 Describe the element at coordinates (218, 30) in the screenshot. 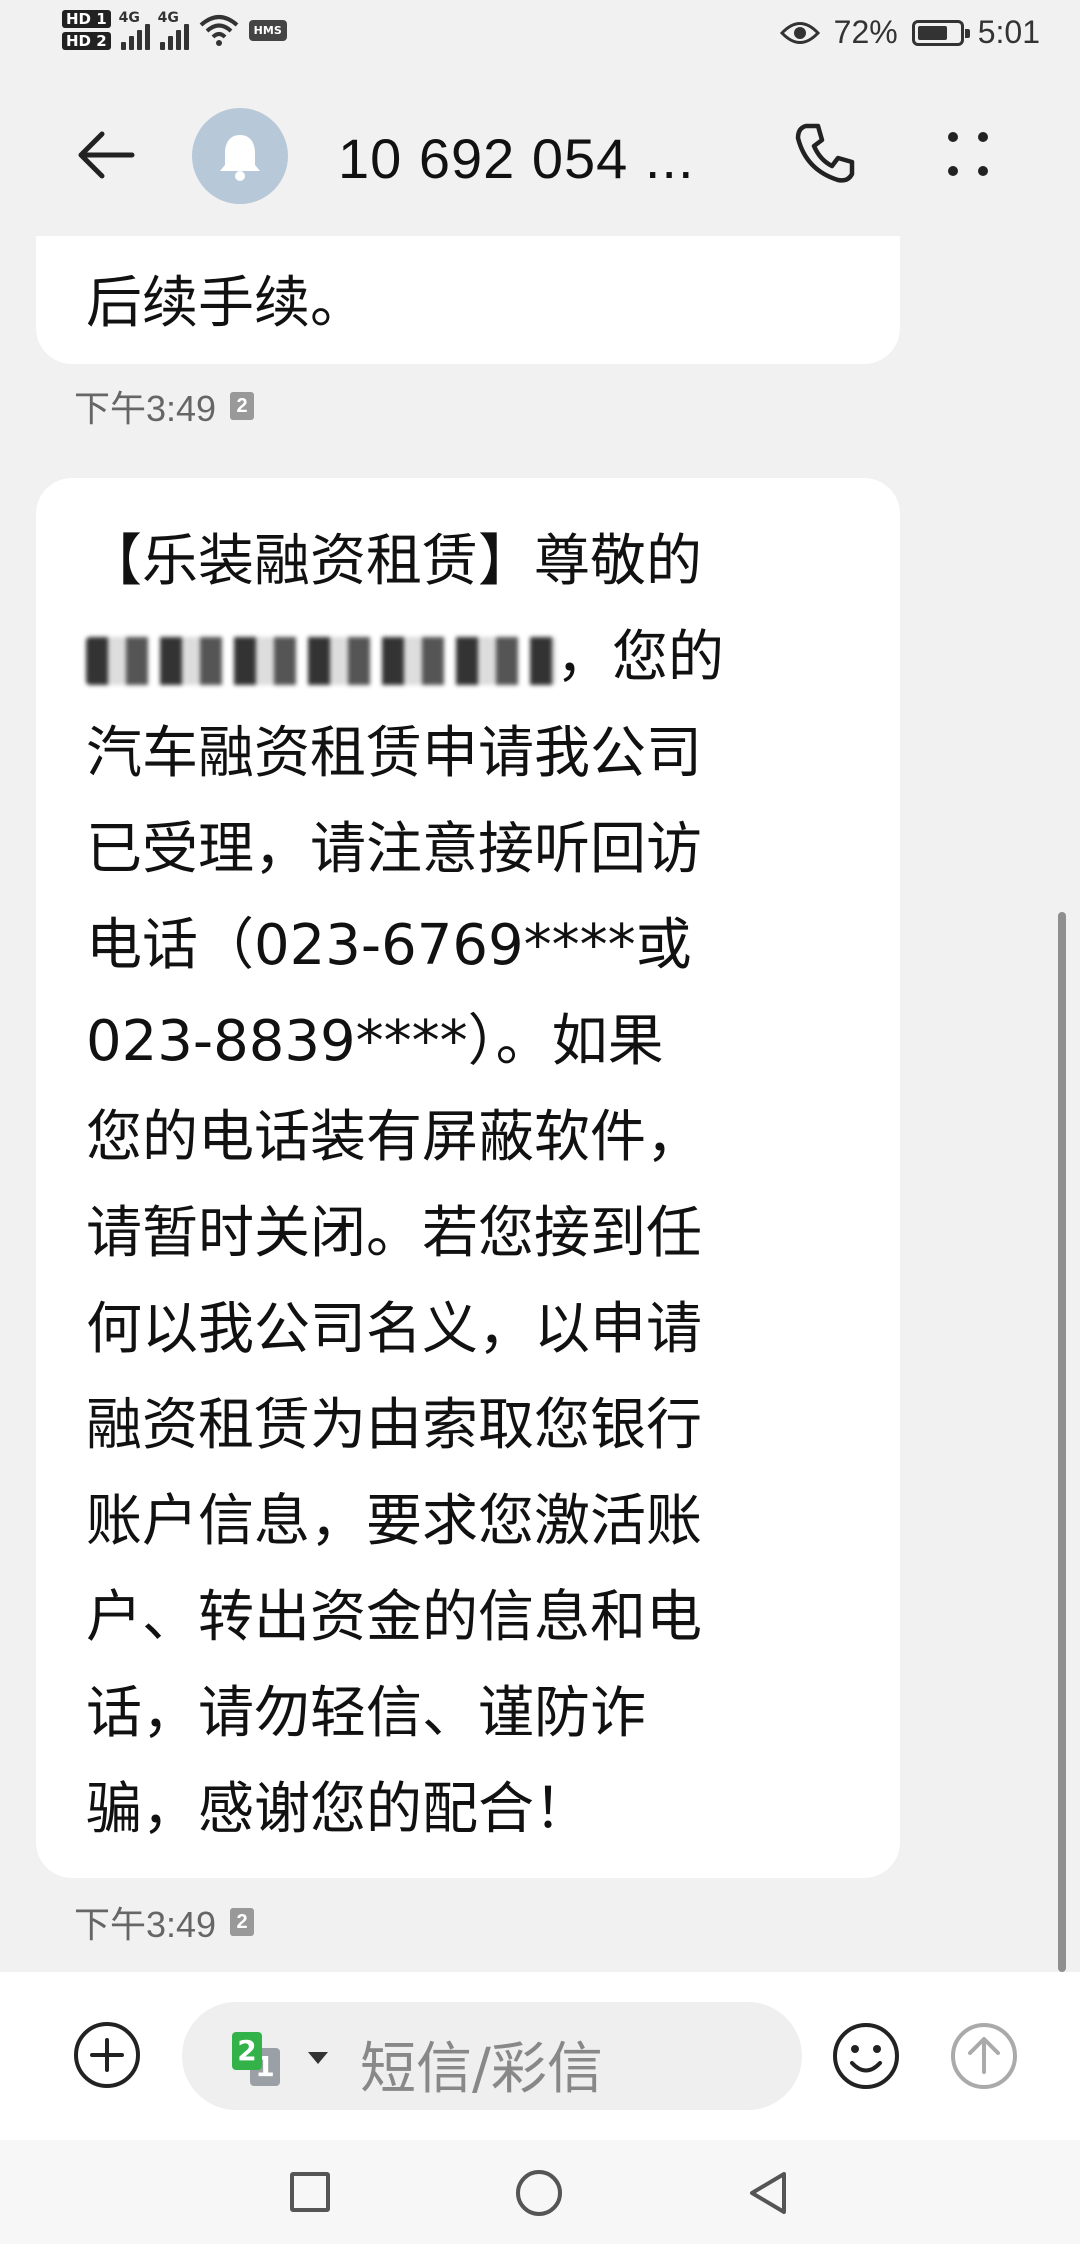

I see `wifi-icon` at that location.